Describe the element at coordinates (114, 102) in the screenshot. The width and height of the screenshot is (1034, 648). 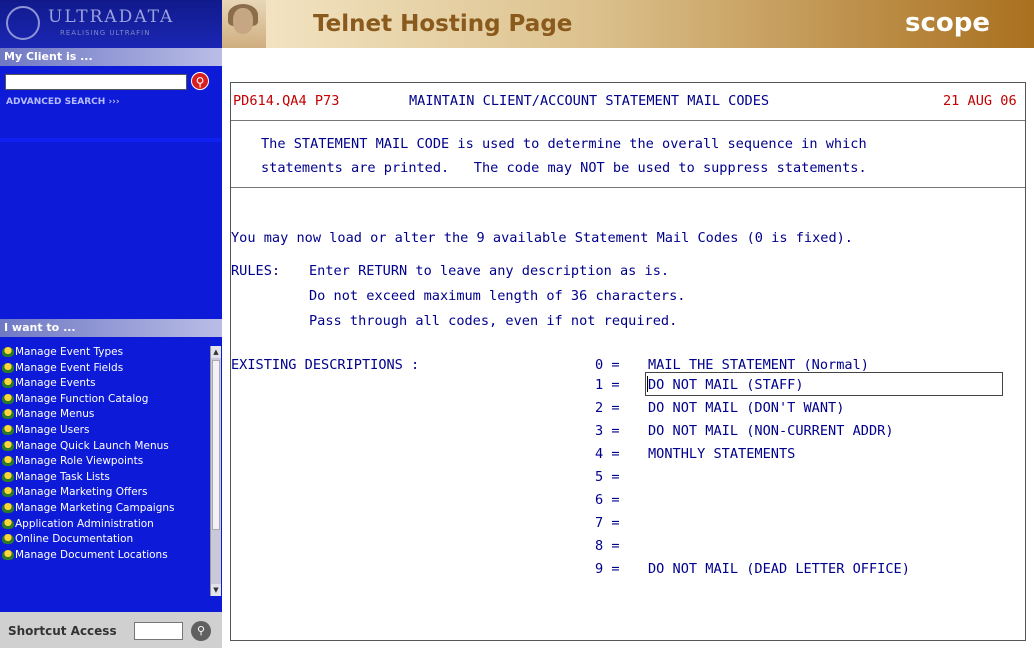
I see `double-chevron-icon: ›››` at that location.